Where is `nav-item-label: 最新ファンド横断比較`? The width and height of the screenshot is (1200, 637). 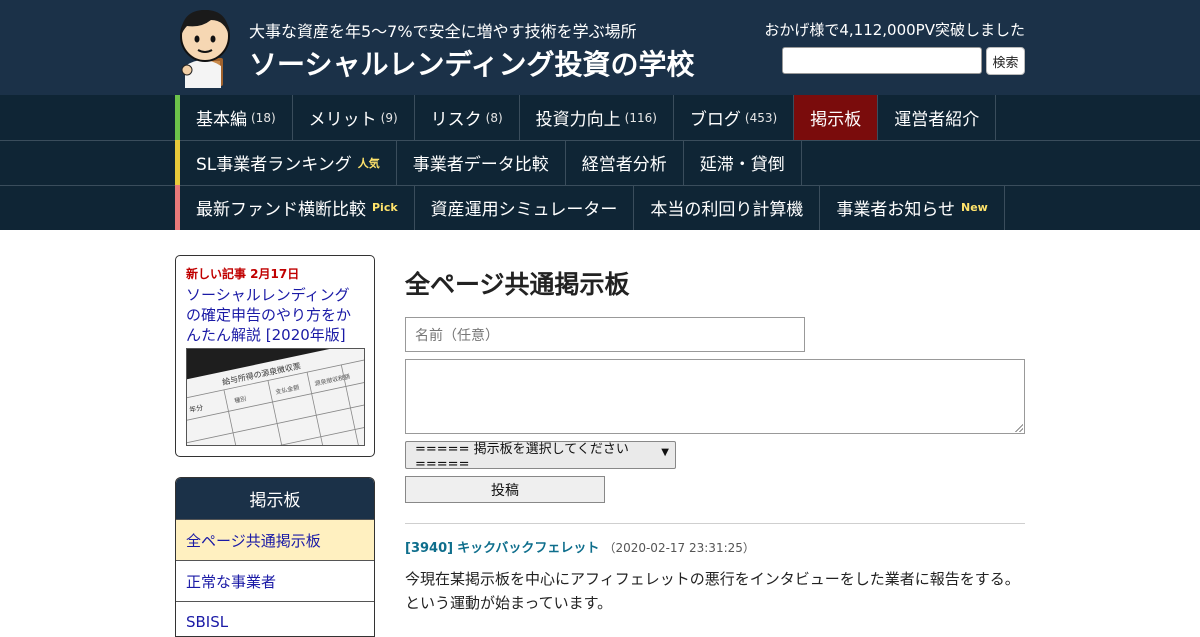 nav-item-label: 最新ファンド横断比較 is located at coordinates (281, 210).